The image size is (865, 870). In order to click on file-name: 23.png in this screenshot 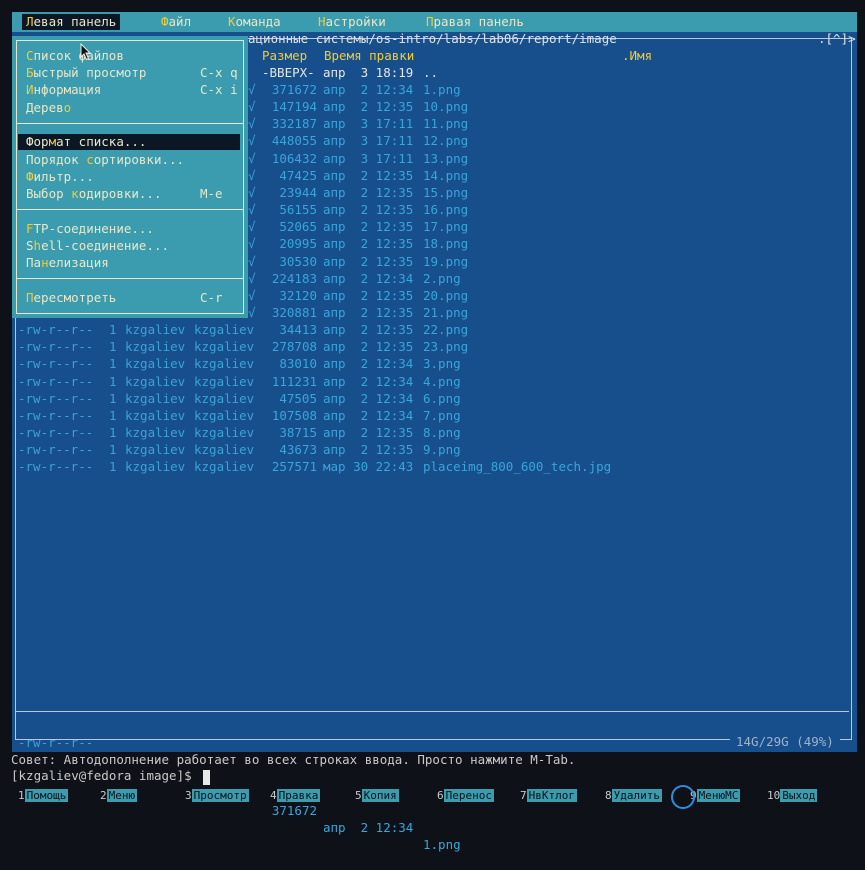, I will do `click(446, 347)`.